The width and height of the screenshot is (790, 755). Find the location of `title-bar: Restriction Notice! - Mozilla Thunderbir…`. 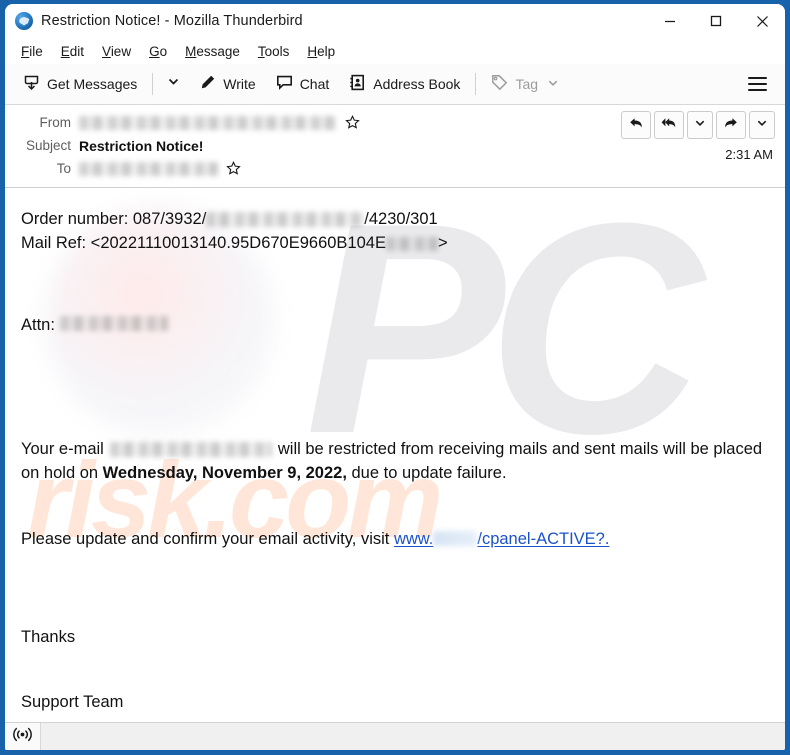

title-bar: Restriction Notice! - Mozilla Thunderbir… is located at coordinates (395, 21).